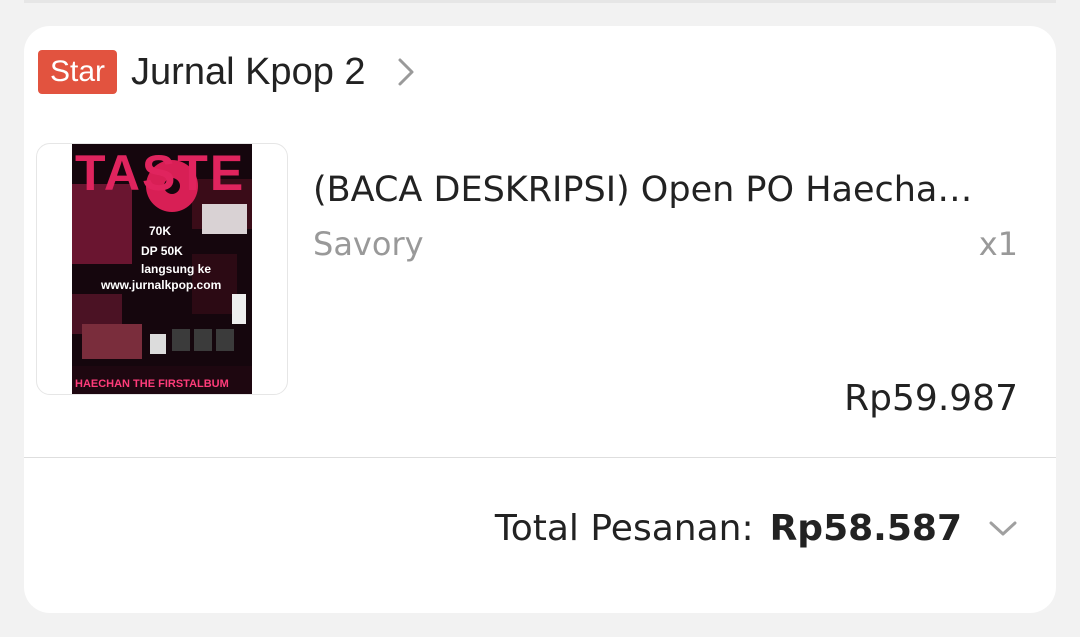 The image size is (1080, 637). I want to click on order-total: Total Pesanan: Rp58.587, so click(756, 528).